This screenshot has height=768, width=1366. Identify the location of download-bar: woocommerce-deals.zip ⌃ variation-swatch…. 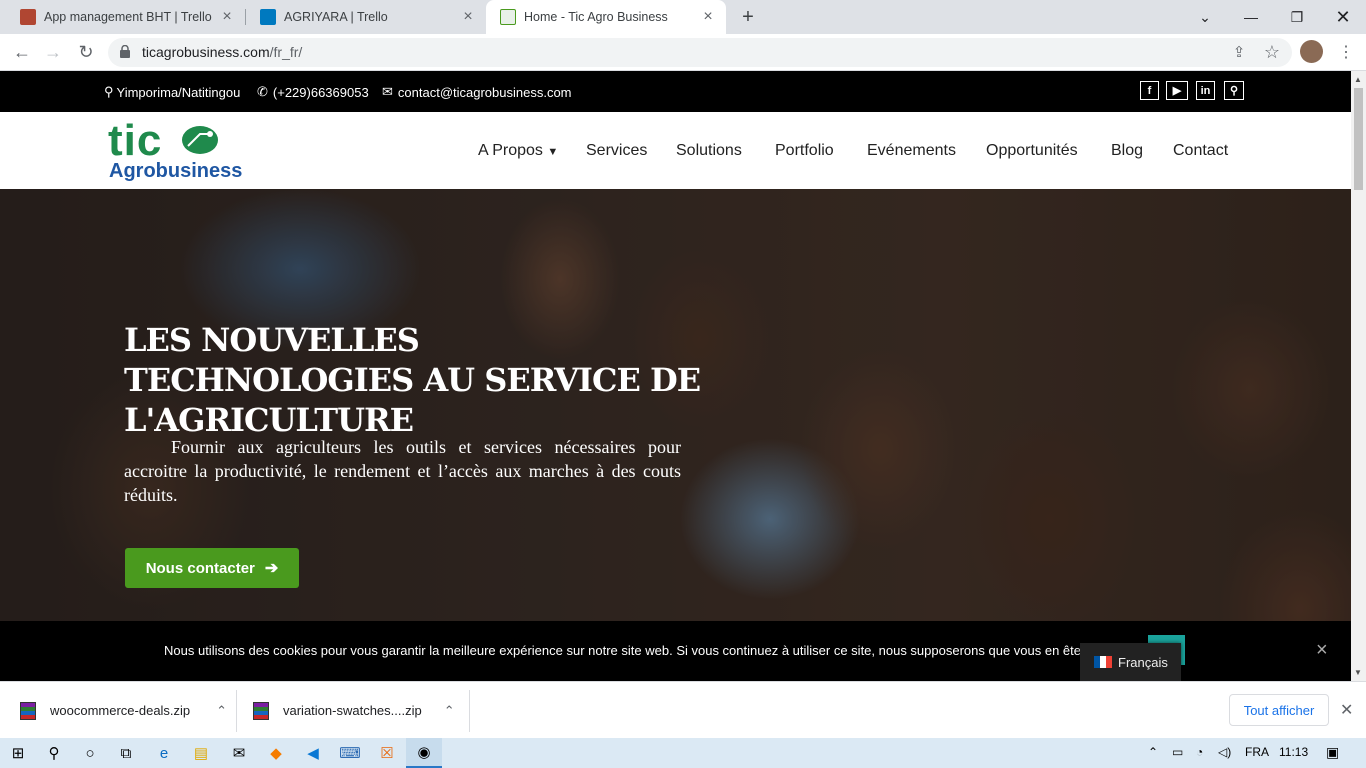
(683, 709).